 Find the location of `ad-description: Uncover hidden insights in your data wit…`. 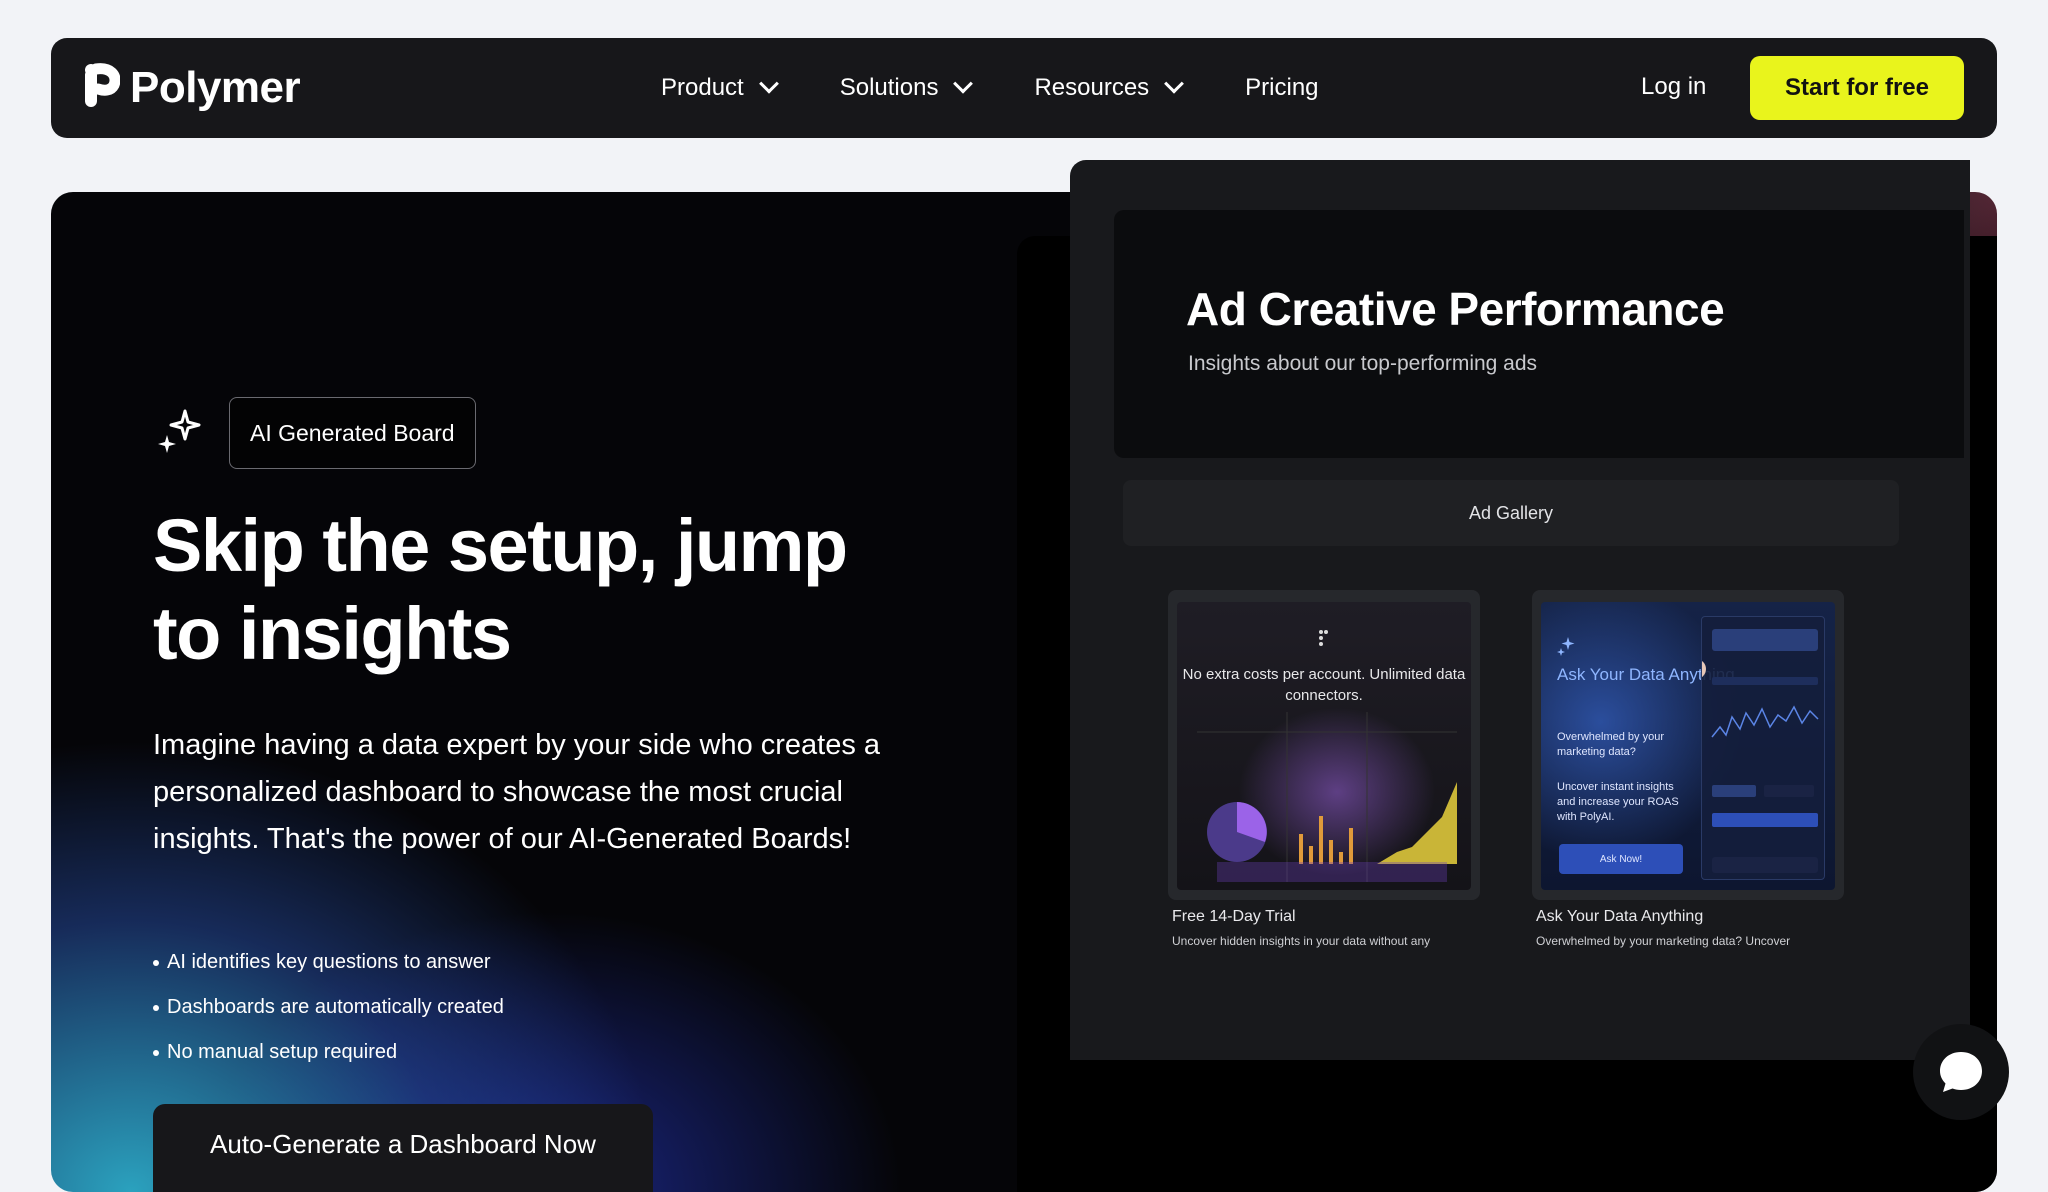

ad-description: Uncover hidden insights in your data wit… is located at coordinates (1301, 941).